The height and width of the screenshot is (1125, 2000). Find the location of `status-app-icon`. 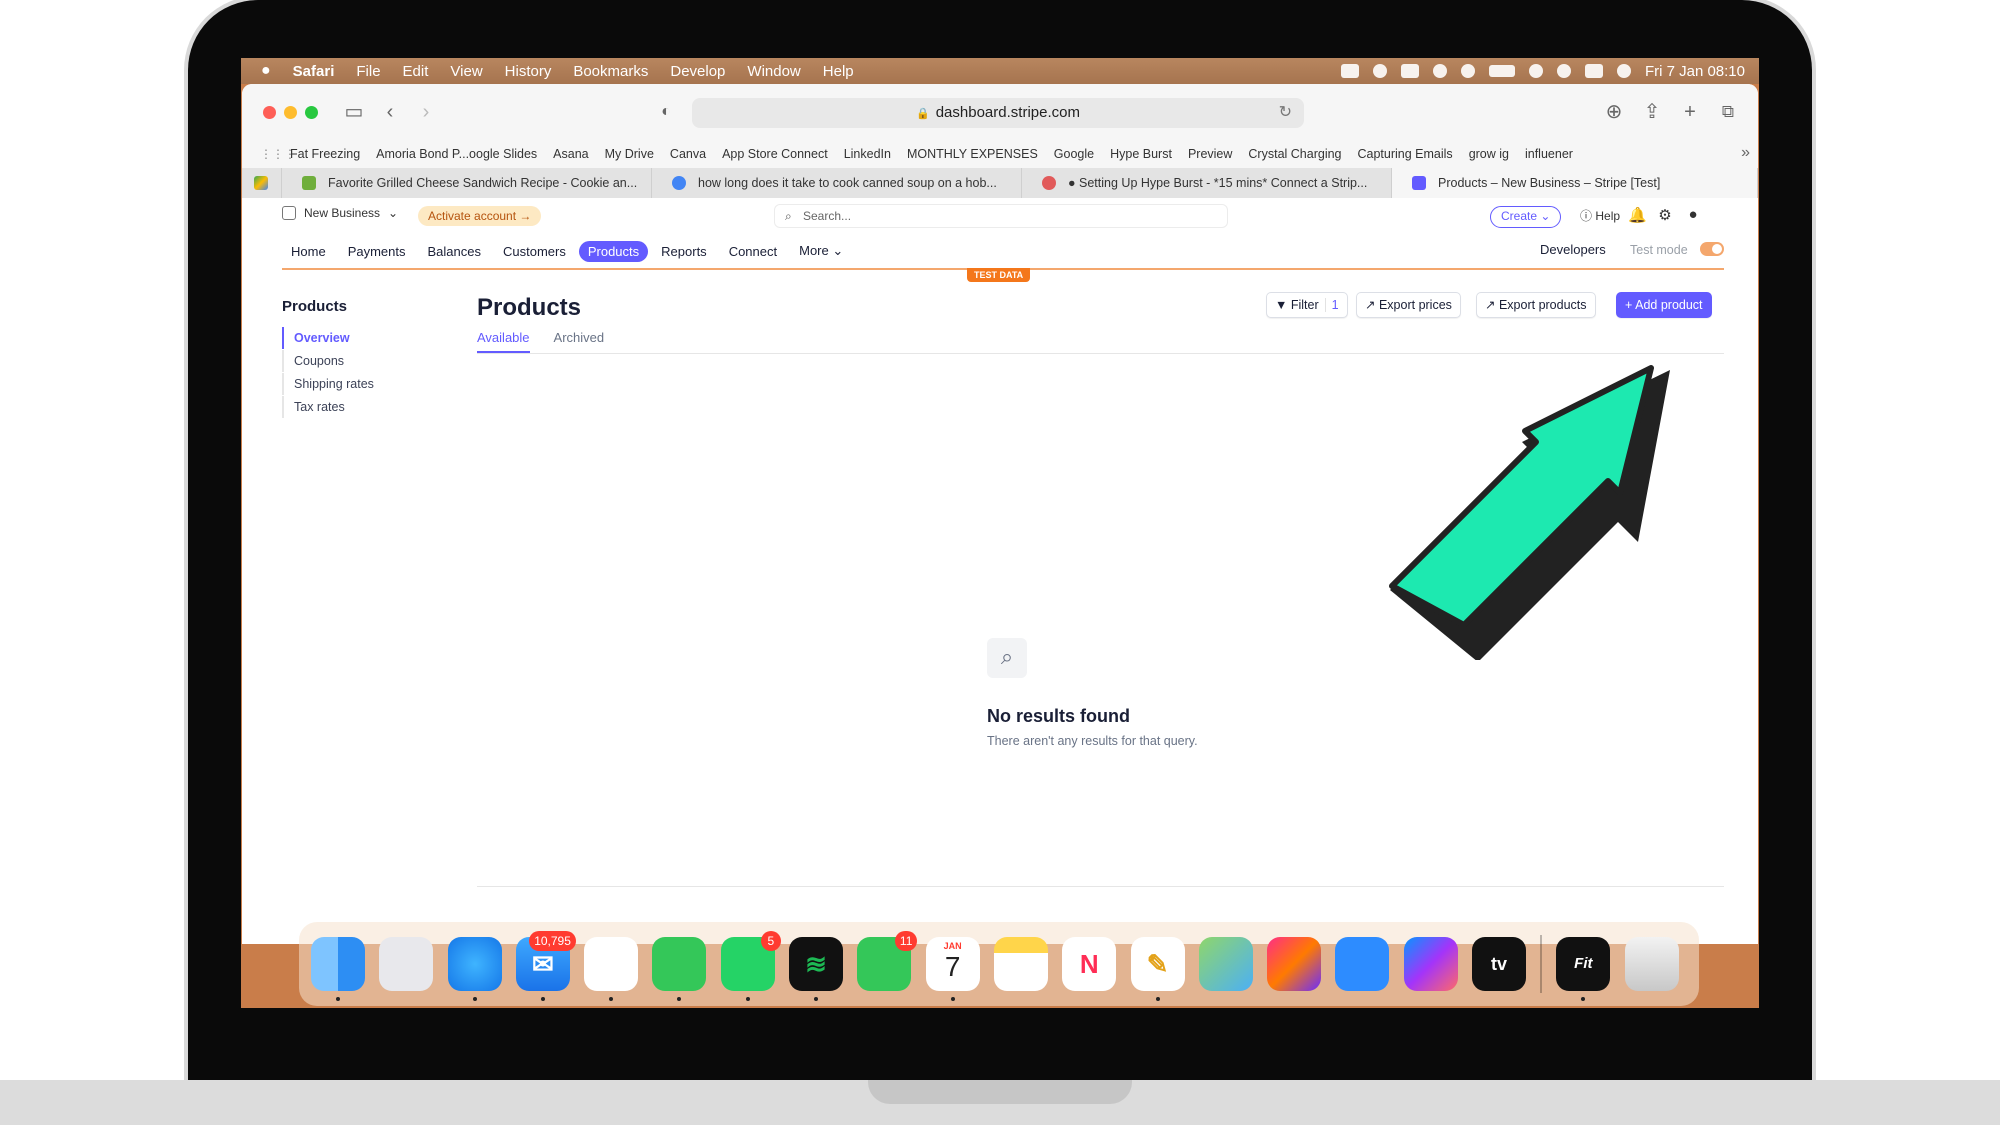

status-app-icon is located at coordinates (1349, 71).